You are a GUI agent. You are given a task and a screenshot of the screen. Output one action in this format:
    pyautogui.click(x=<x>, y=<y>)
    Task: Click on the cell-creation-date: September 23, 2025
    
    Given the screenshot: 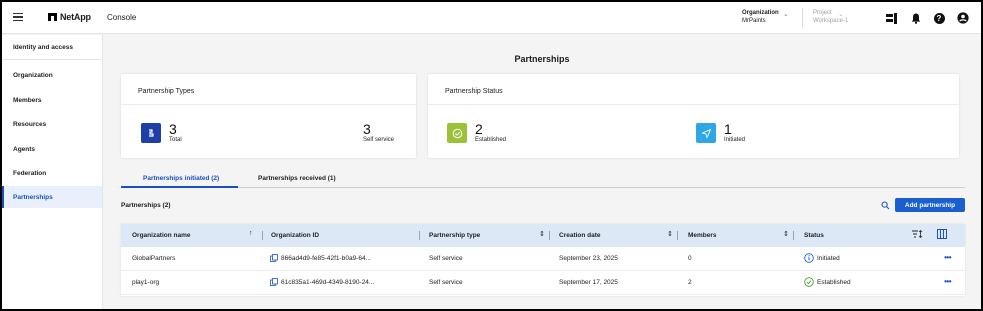 What is the action you would take?
    pyautogui.click(x=588, y=258)
    